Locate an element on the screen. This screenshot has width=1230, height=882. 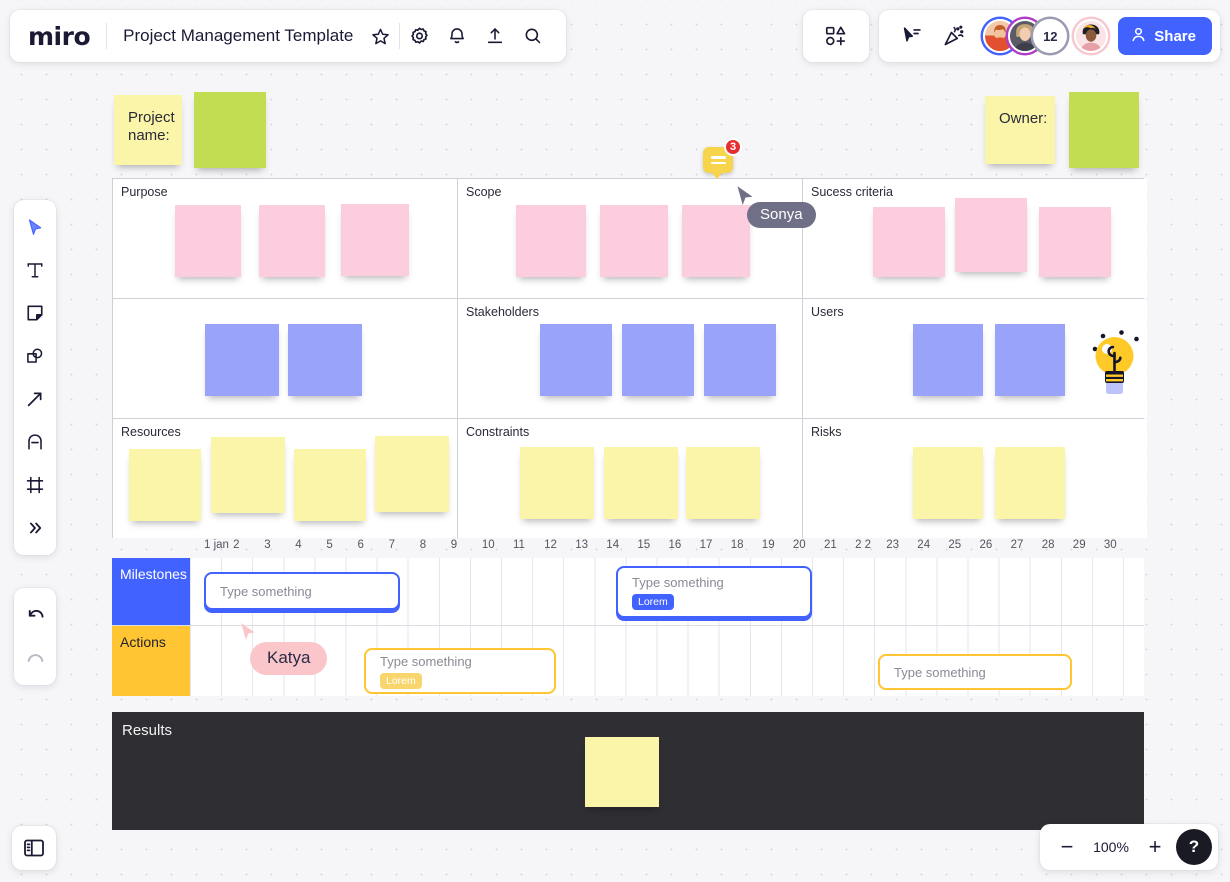
share-button: Share is located at coordinates (1165, 36).